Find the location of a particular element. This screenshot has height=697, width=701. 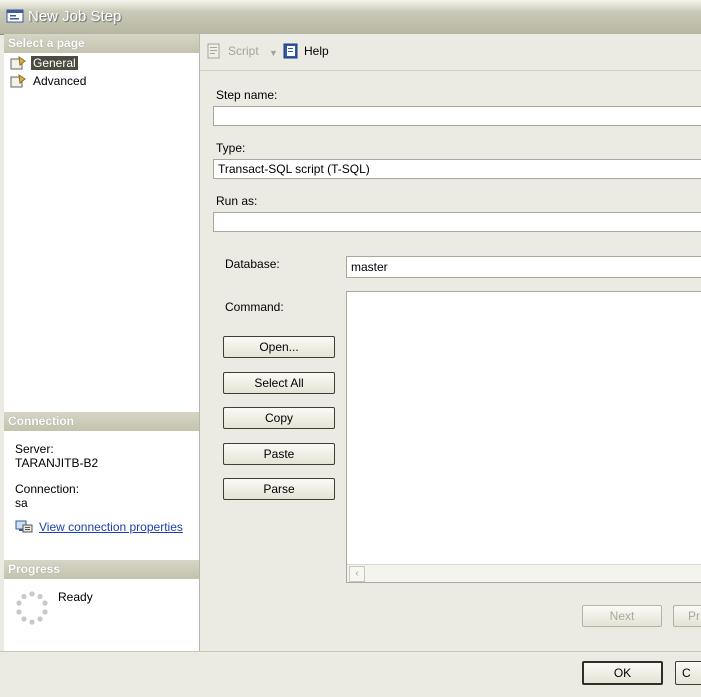

progress-status: Ready is located at coordinates (75, 597).